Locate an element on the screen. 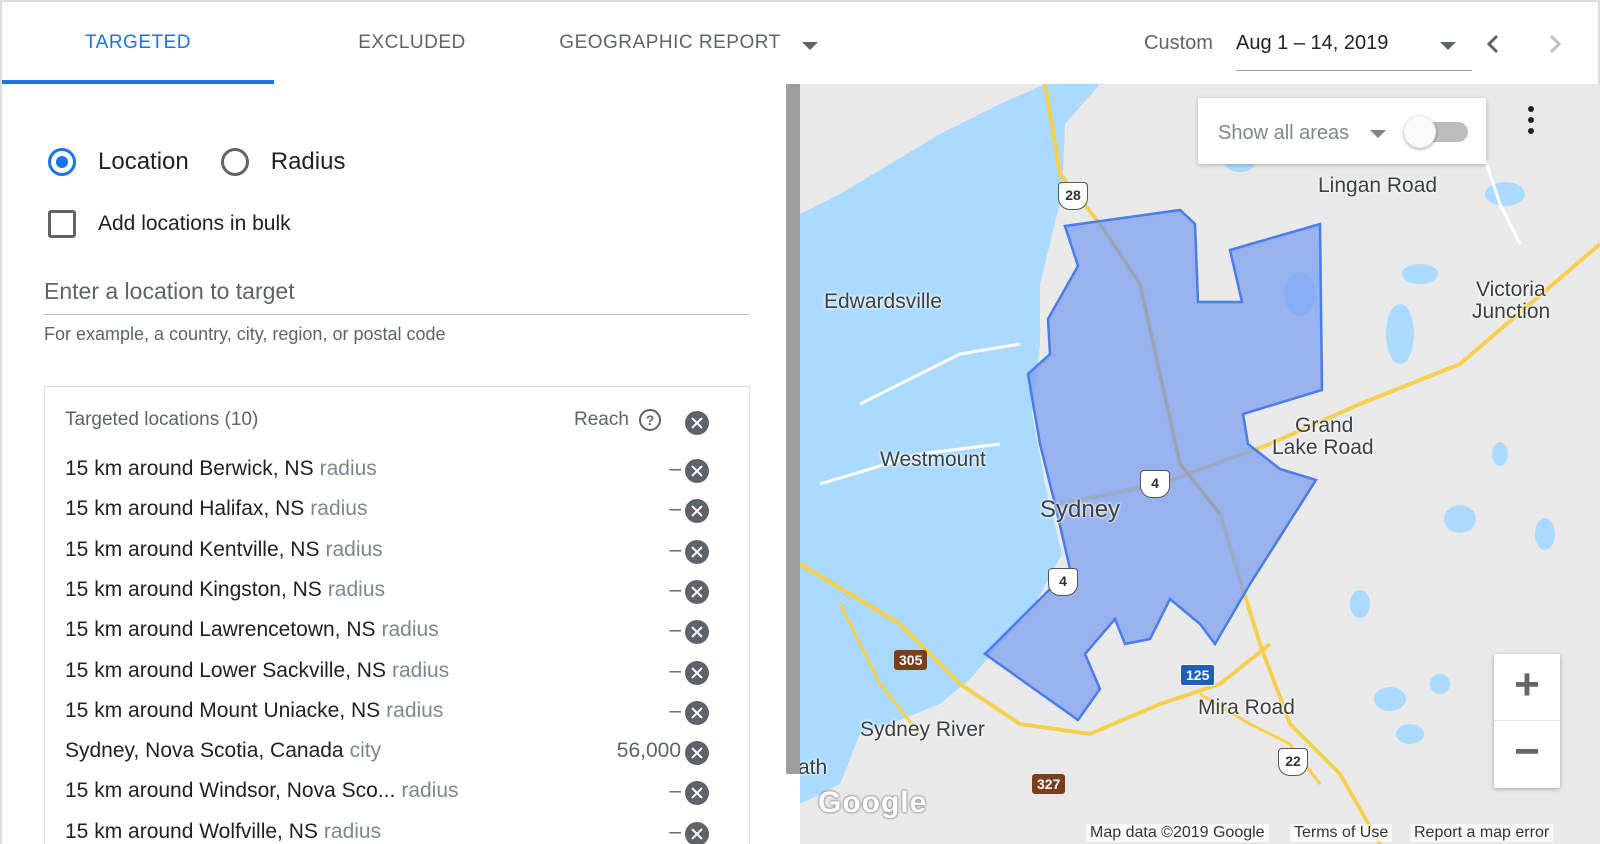 Image resolution: width=1600 pixels, height=844 pixels. location-row: 15 km around Kentville, NS radius – is located at coordinates (398, 550).